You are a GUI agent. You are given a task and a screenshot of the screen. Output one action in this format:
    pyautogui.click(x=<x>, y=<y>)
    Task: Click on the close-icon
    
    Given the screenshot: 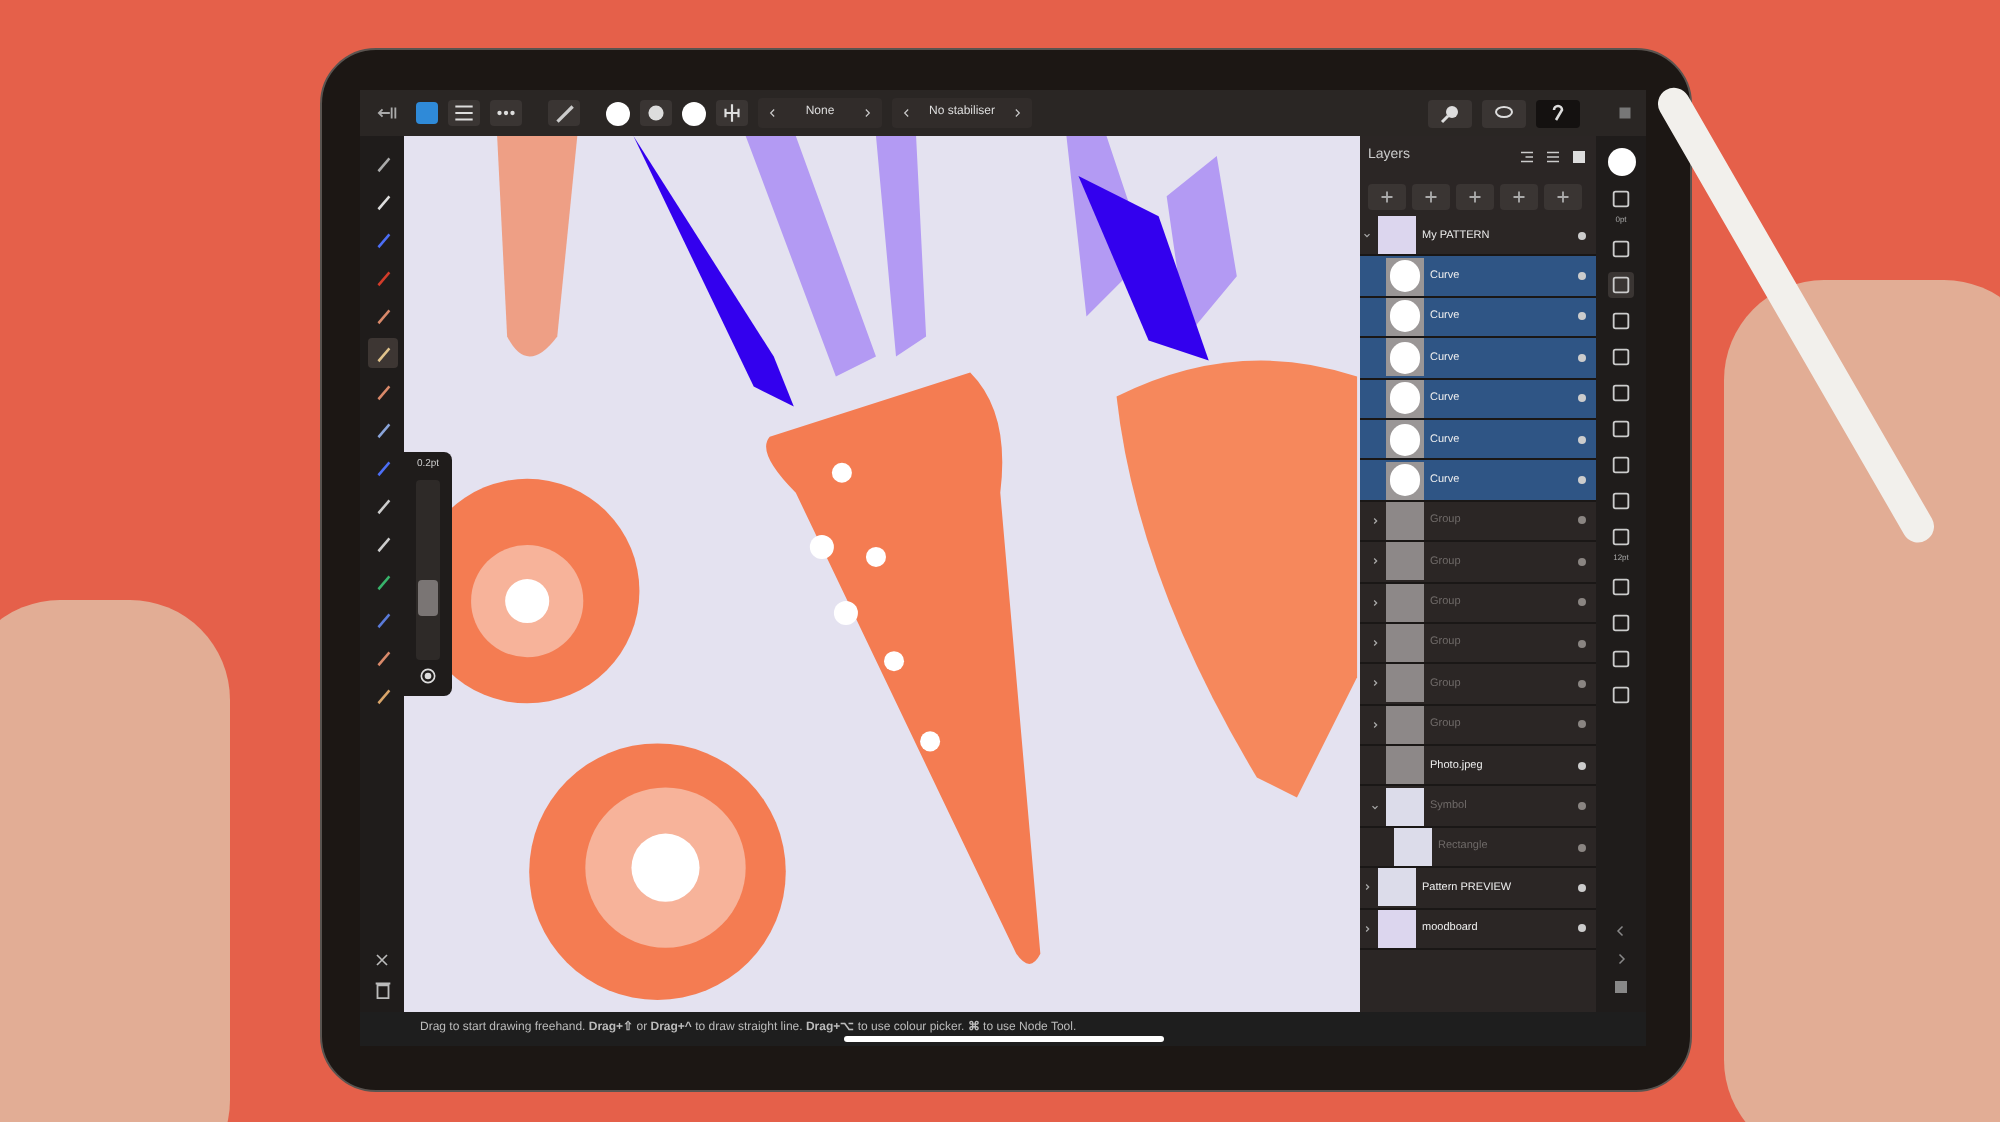 What is the action you would take?
    pyautogui.click(x=382, y=960)
    